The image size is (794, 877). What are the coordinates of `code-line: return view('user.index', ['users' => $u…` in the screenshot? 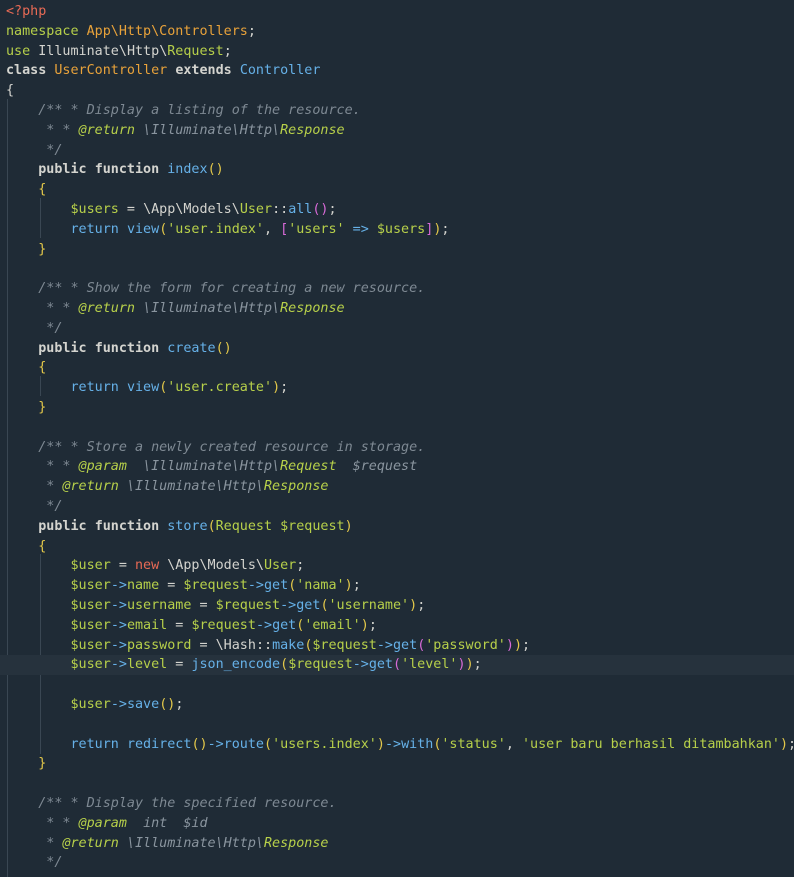 It's located at (397, 230).